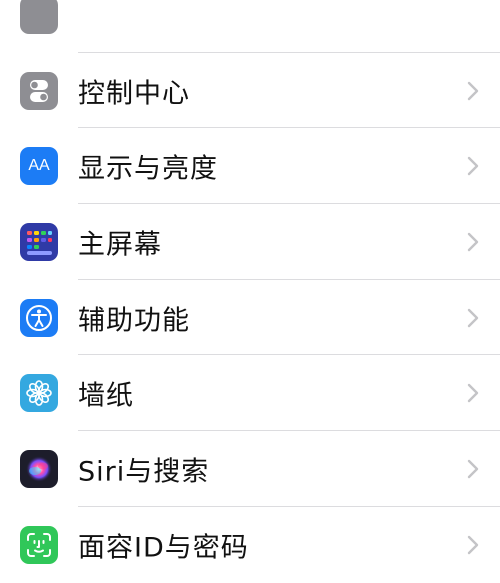  What do you see at coordinates (39, 317) in the screenshot?
I see `accessibility-icon` at bounding box center [39, 317].